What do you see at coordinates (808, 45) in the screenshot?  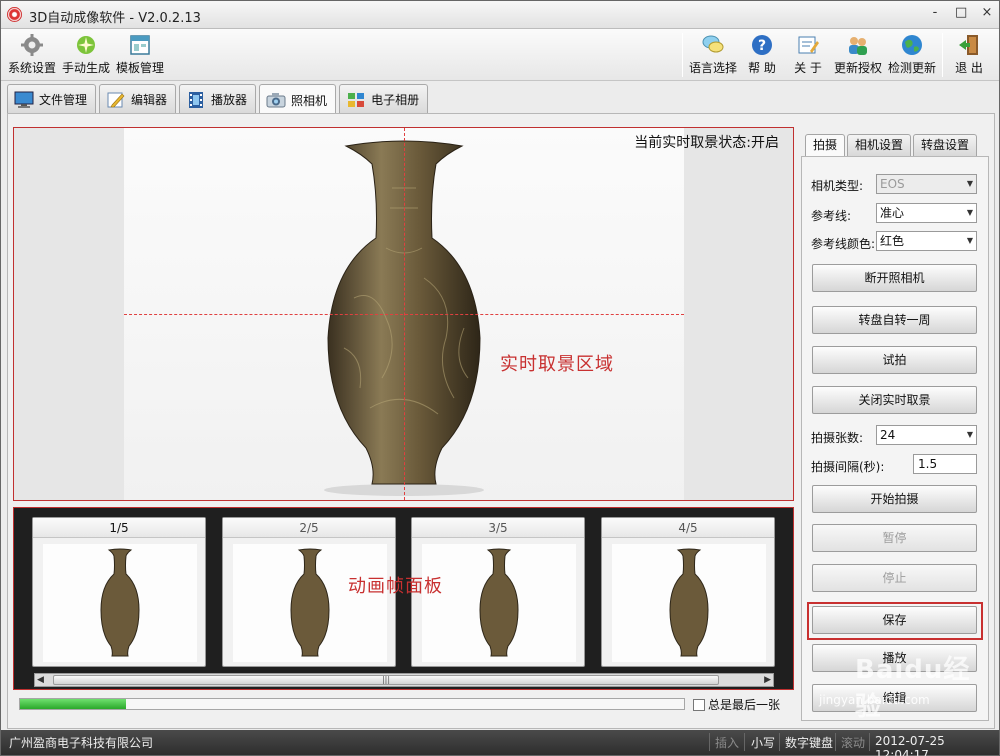 I see `about-icon` at bounding box center [808, 45].